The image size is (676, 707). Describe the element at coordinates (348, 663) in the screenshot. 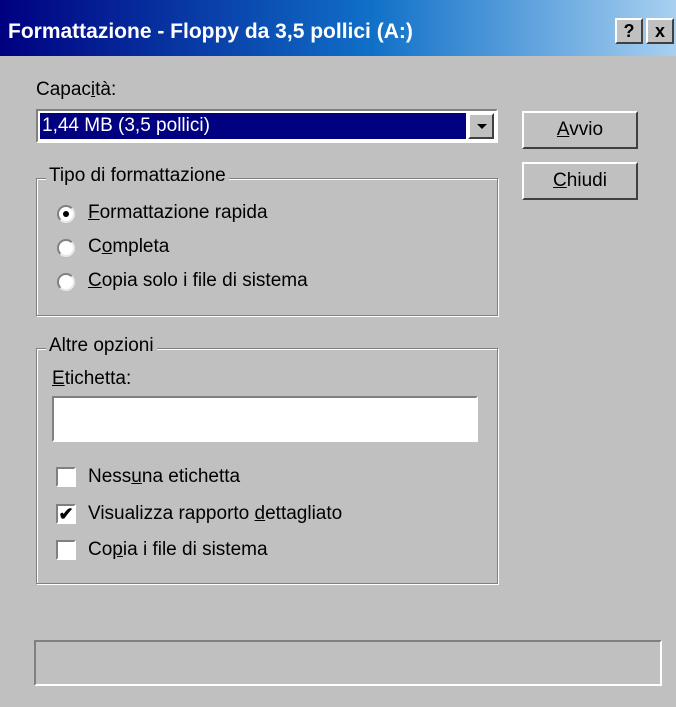

I see `progress-bar` at that location.